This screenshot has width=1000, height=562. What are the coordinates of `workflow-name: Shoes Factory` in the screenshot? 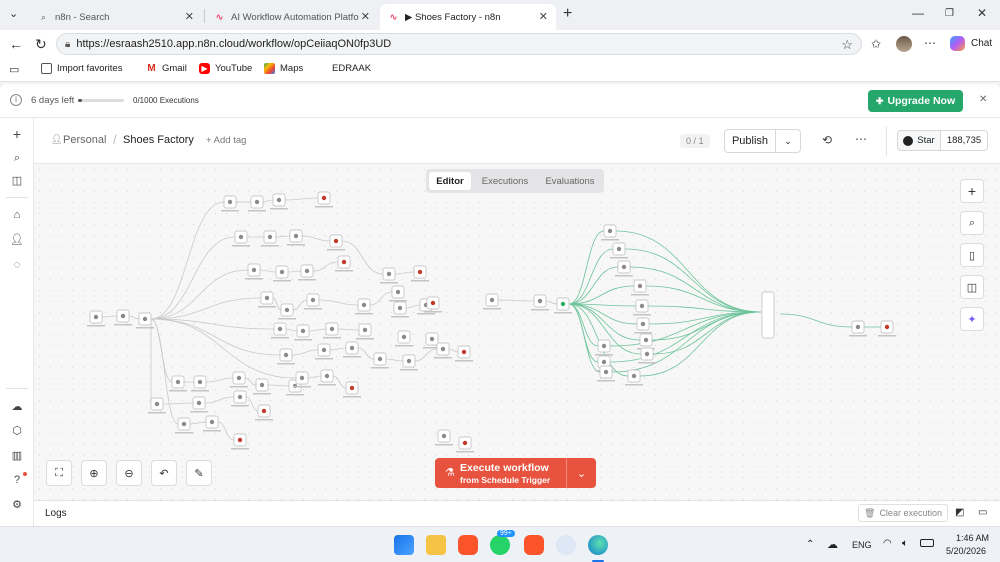 It's located at (158, 140).